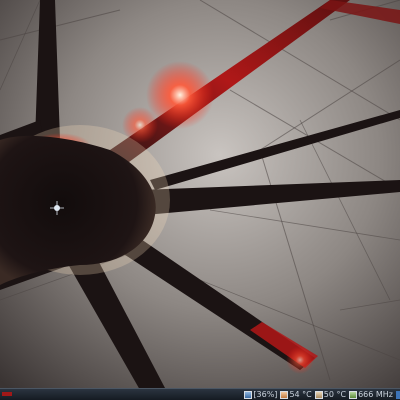 This screenshot has height=400, width=400. Describe the element at coordinates (300, 394) in the screenshot. I see `cpu-temp-value: 54 °C` at that location.